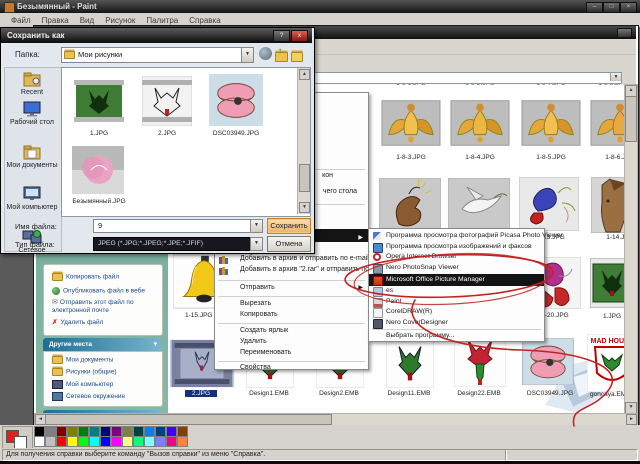  Describe the element at coordinates (200, 315) in the screenshot. I see `file-label: 1-15.JPG` at that location.